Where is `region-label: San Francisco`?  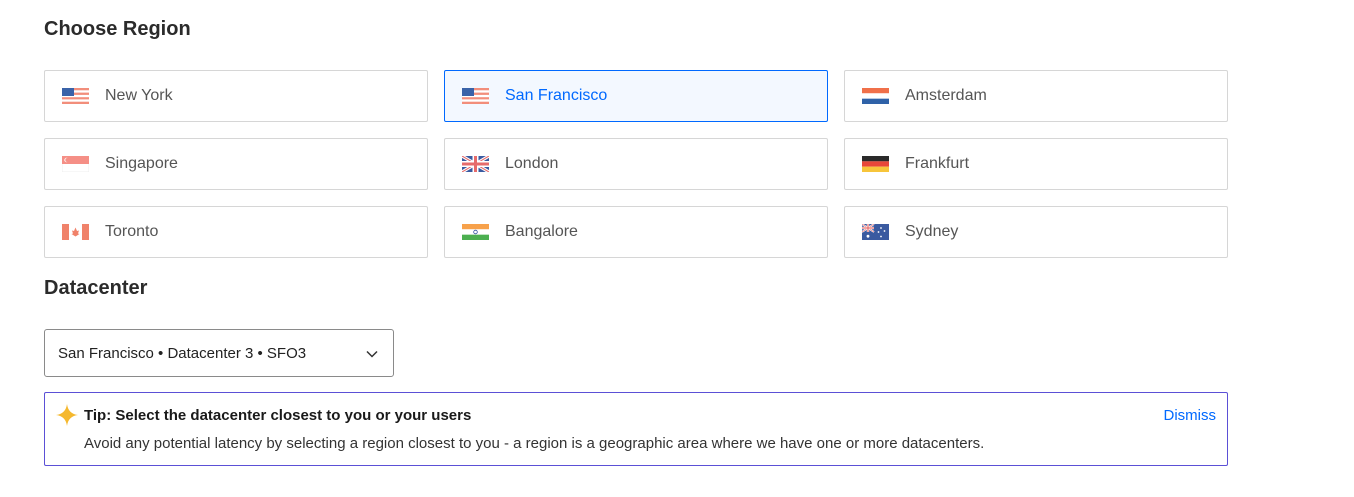 region-label: San Francisco is located at coordinates (556, 95).